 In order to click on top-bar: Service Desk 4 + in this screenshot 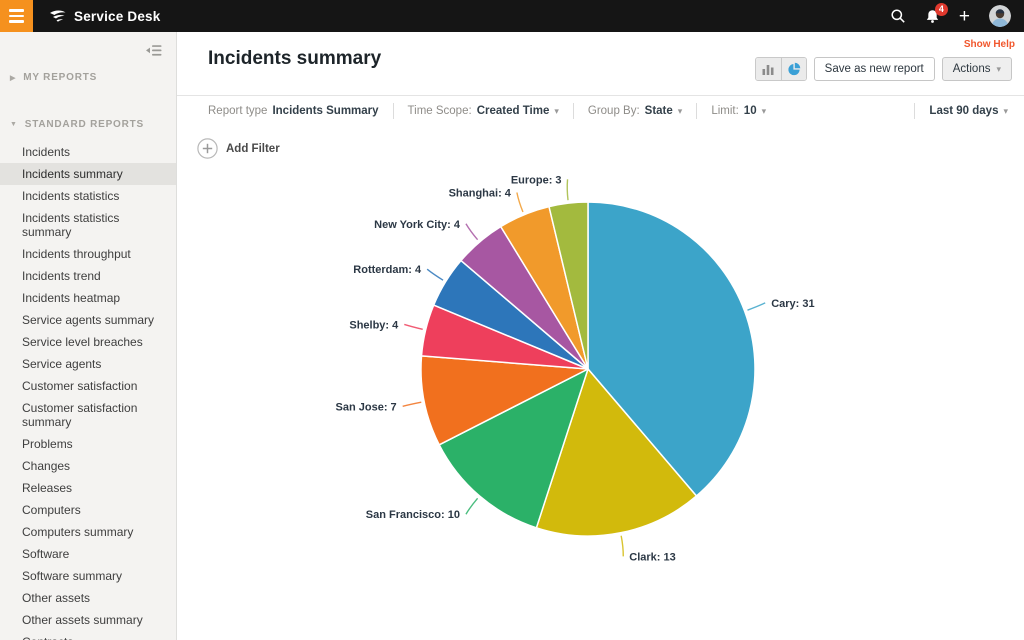, I will do `click(512, 16)`.